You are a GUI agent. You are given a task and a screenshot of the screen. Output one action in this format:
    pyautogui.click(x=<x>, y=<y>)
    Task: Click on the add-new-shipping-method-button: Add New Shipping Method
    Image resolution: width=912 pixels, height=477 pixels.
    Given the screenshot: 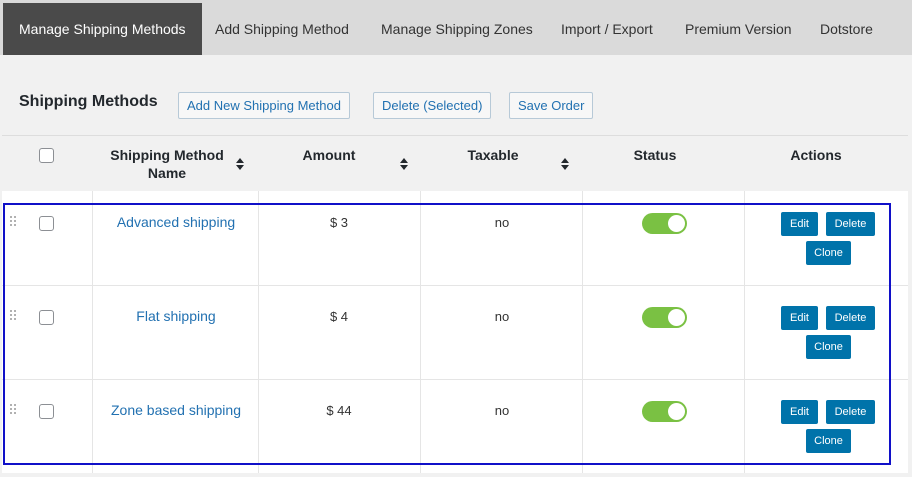 What is the action you would take?
    pyautogui.click(x=264, y=105)
    